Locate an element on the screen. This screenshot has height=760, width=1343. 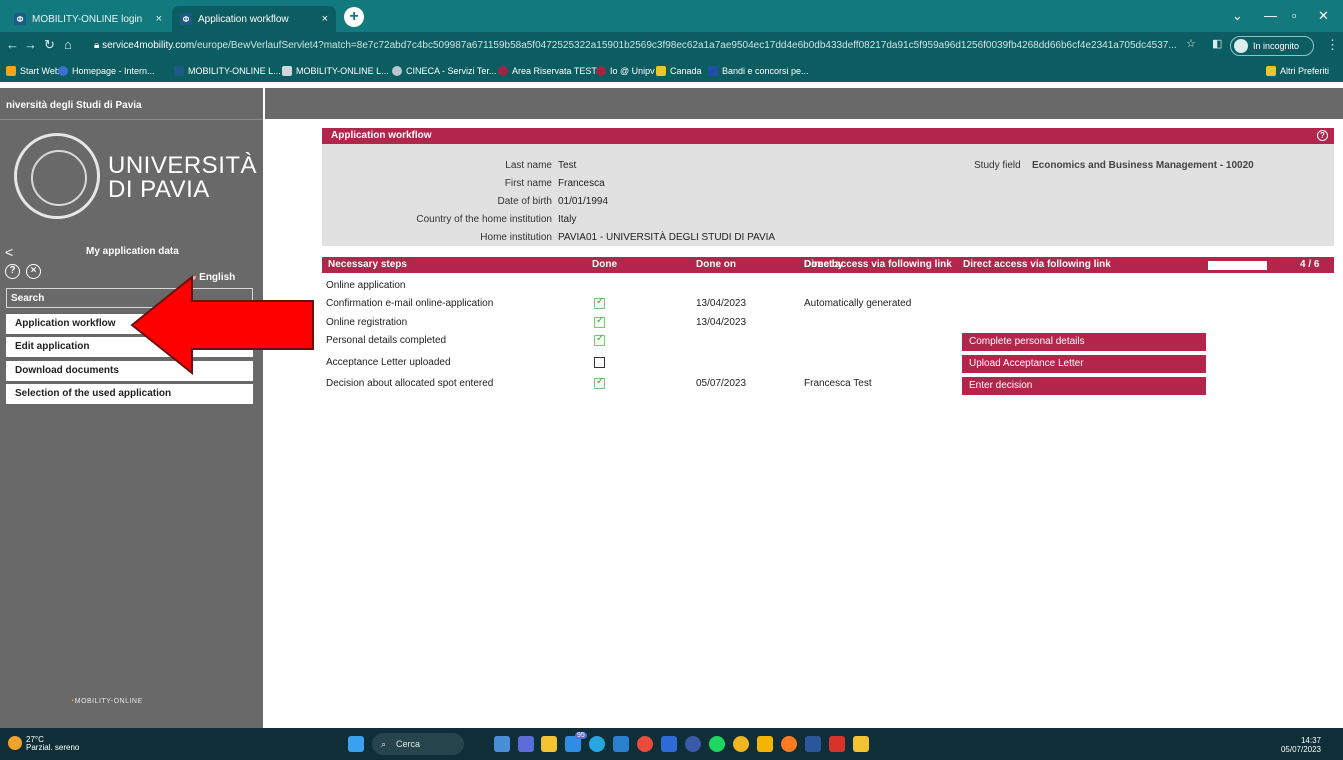
forward-icon: → is located at coordinates (30, 44).